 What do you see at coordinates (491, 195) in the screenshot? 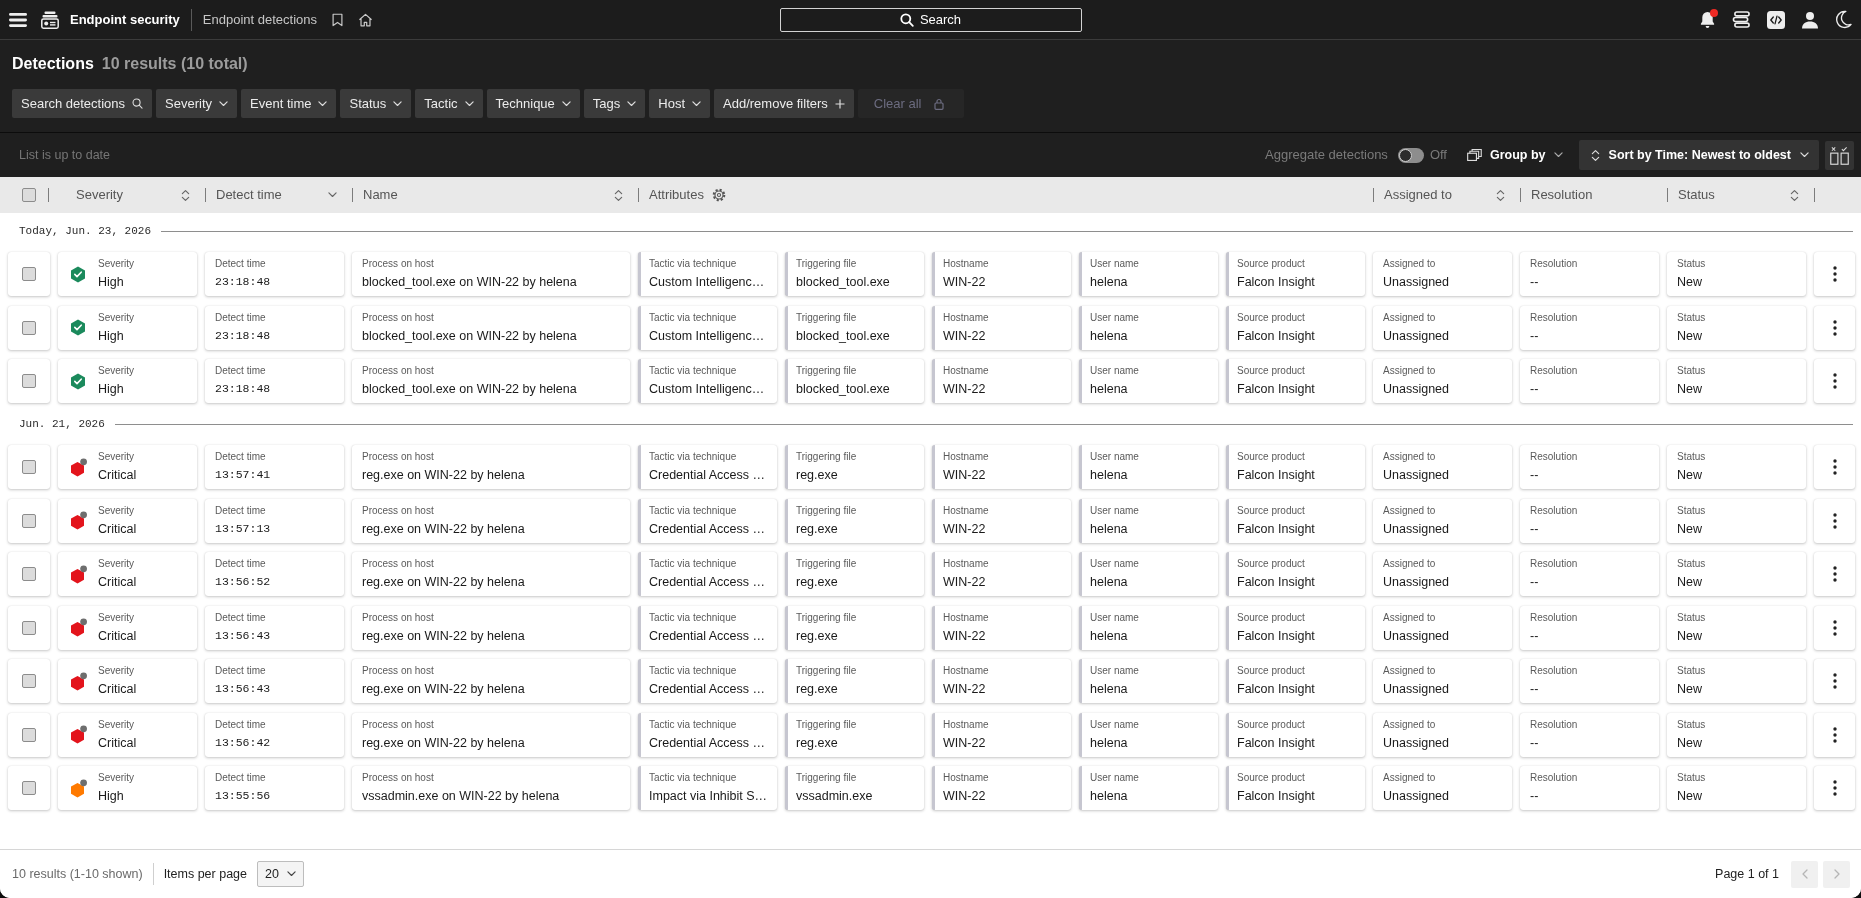
I see `column-header: Name` at bounding box center [491, 195].